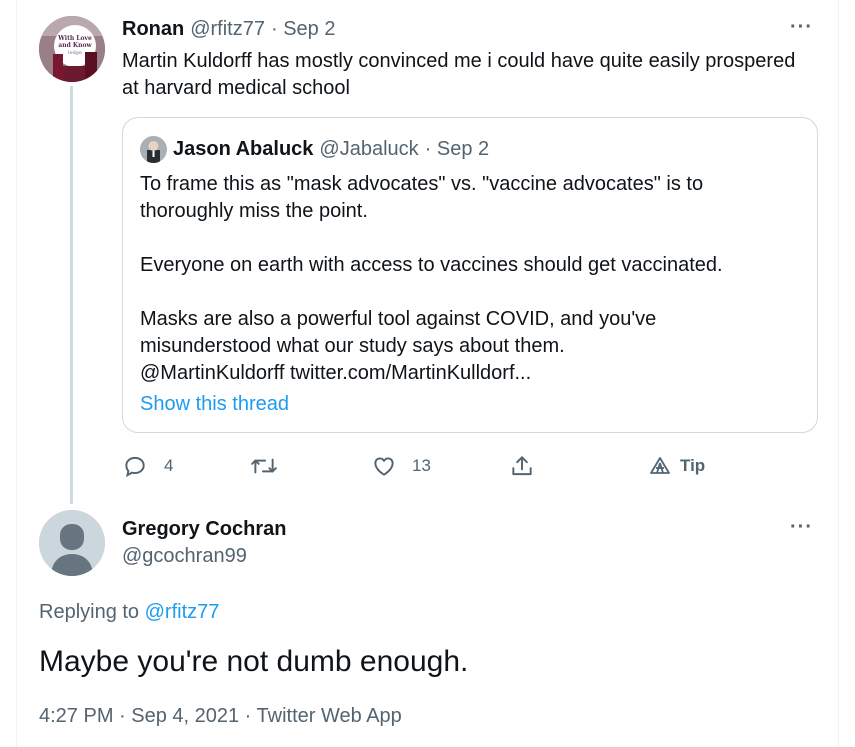 The image size is (855, 747). I want to click on replying-to-handle: @rfitz77, so click(182, 612).